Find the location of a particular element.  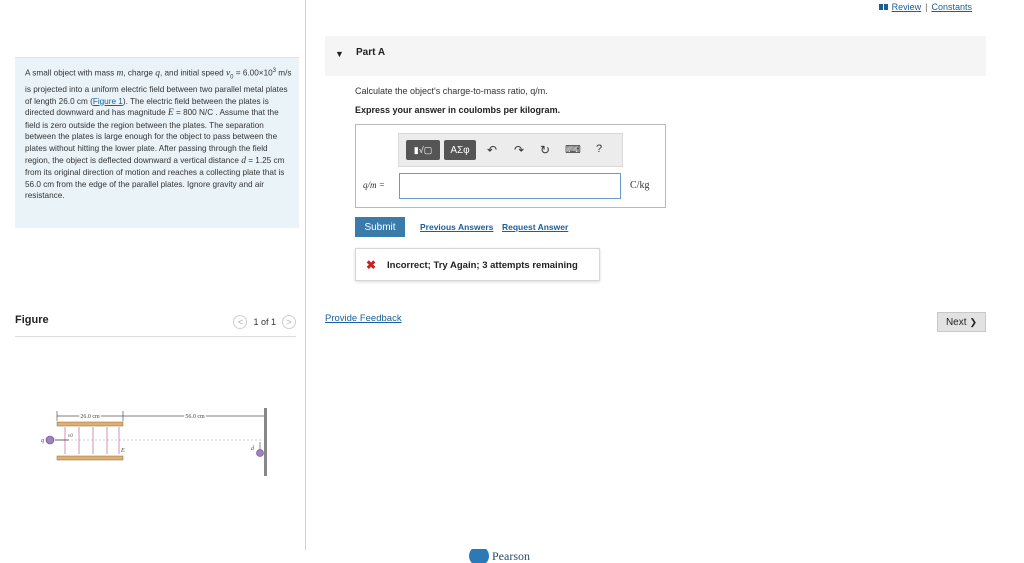

figure-pager: < 1 of 1 > is located at coordinates (264, 322).